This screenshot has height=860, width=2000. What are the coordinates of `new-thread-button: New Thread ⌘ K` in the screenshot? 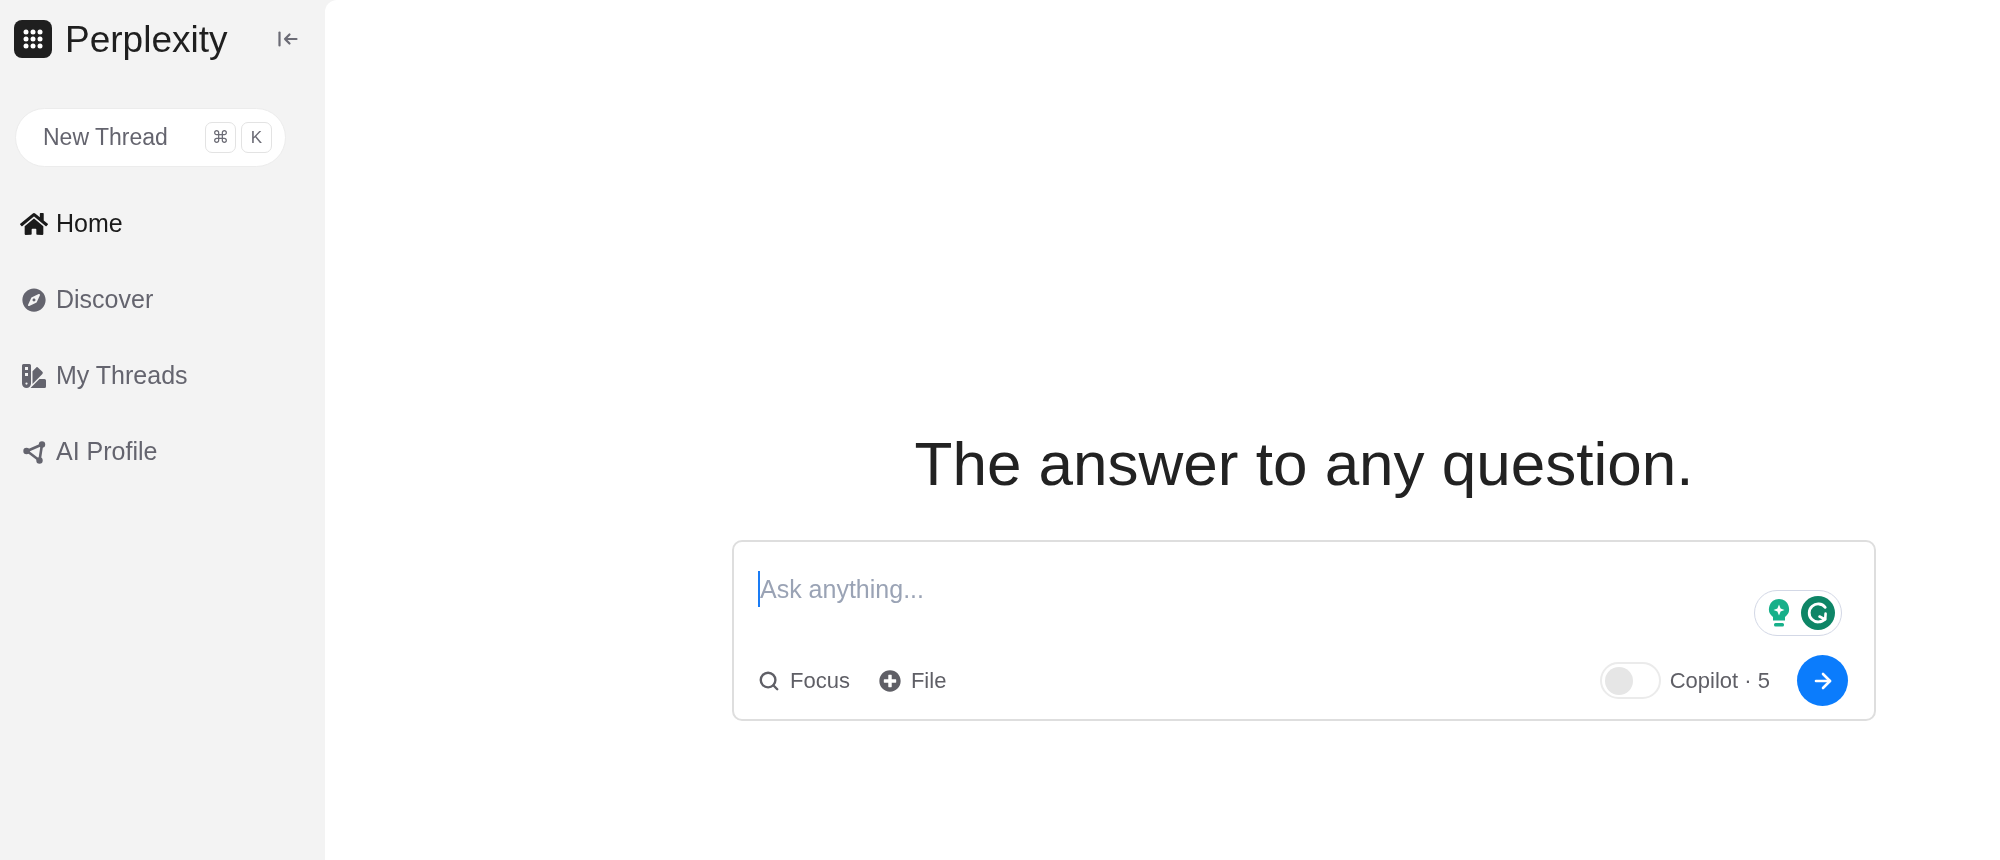 It's located at (150, 137).